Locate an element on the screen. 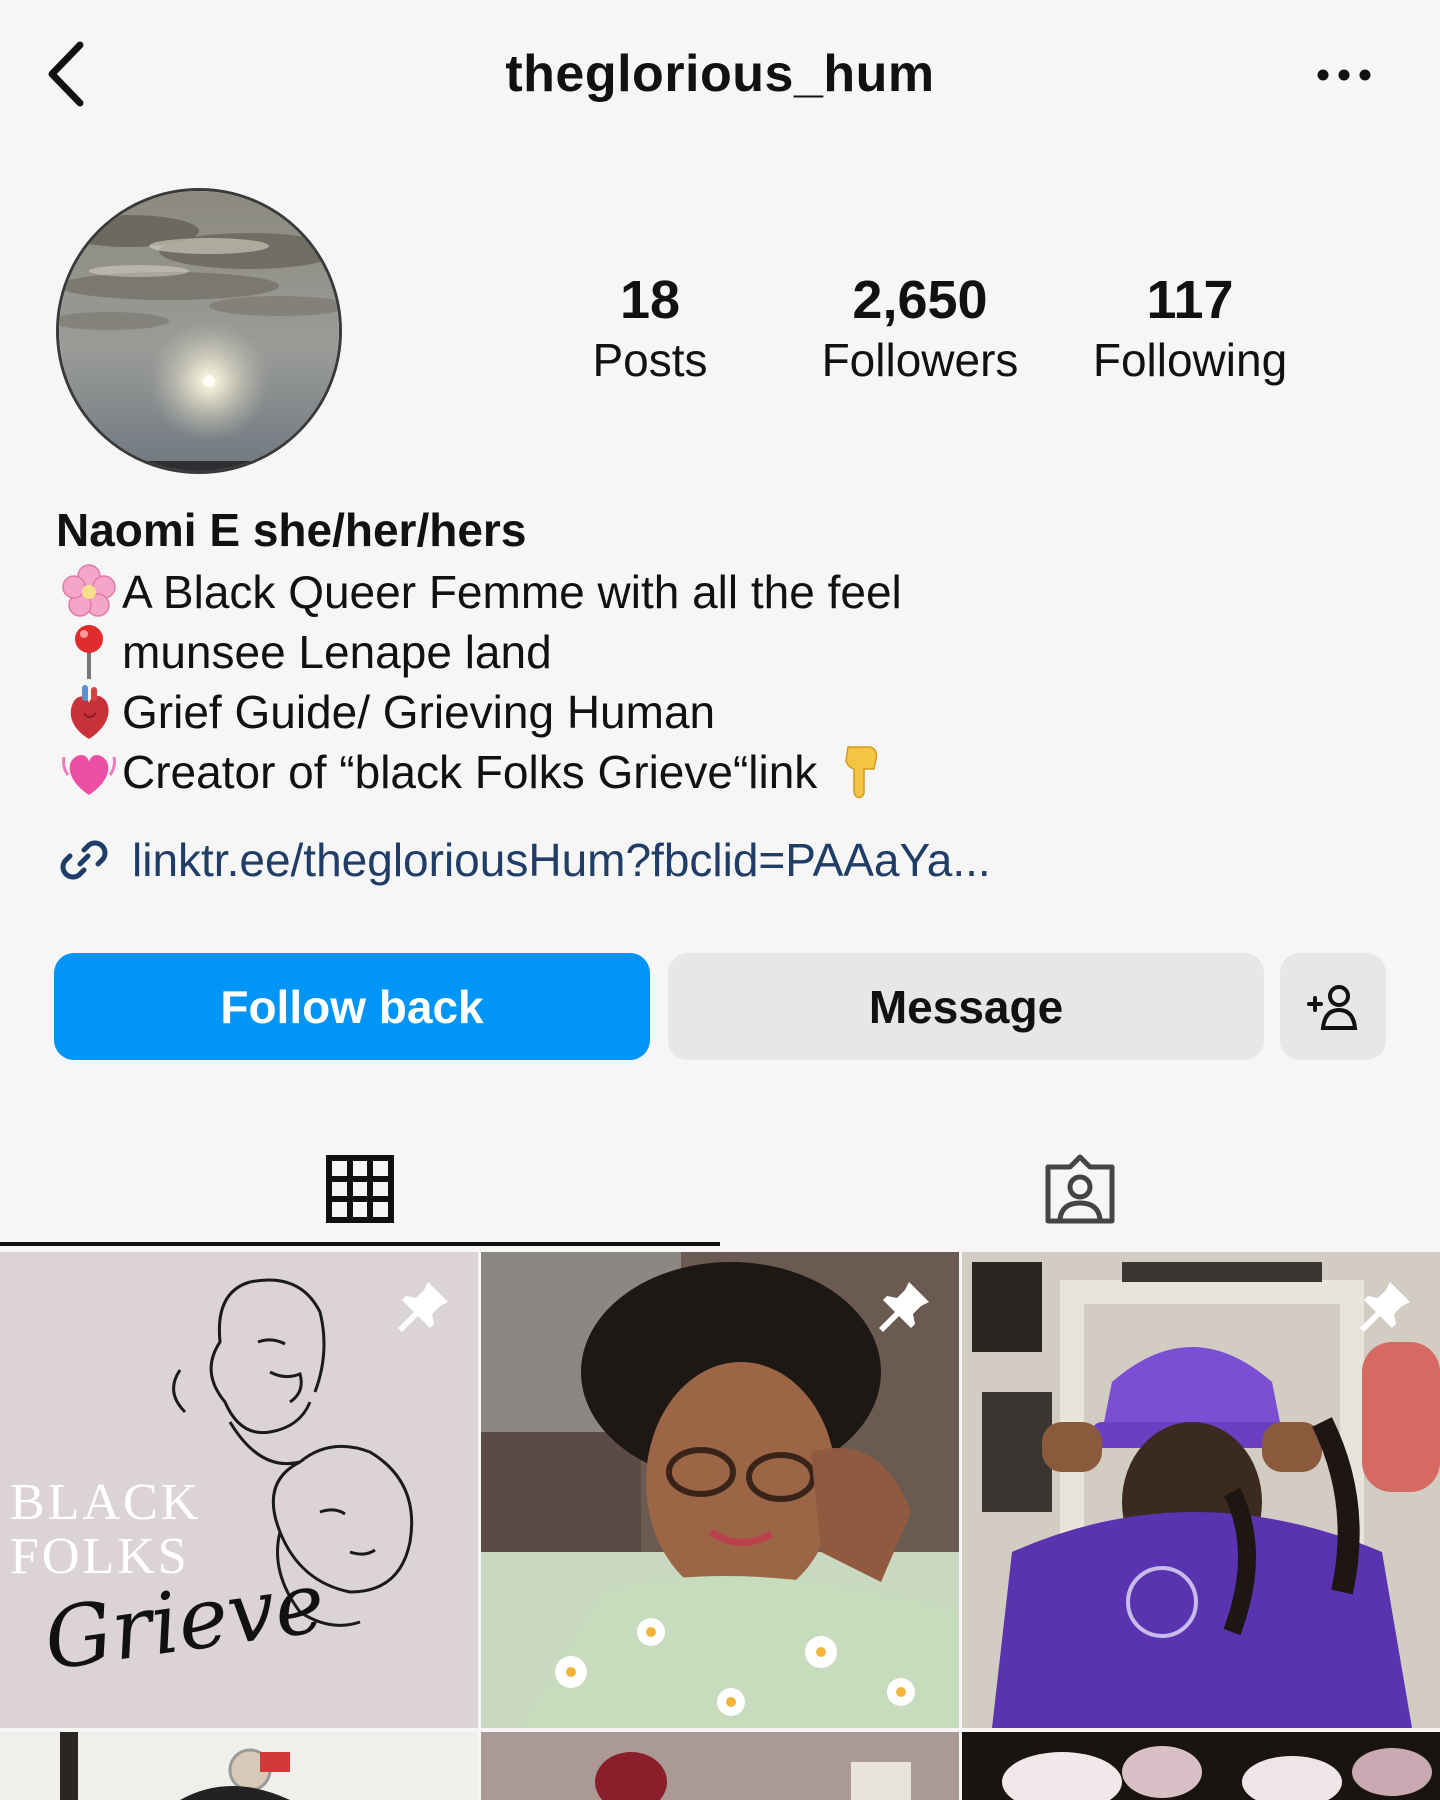 The width and height of the screenshot is (1440, 1800). growing-heart-icon is located at coordinates (89, 772).